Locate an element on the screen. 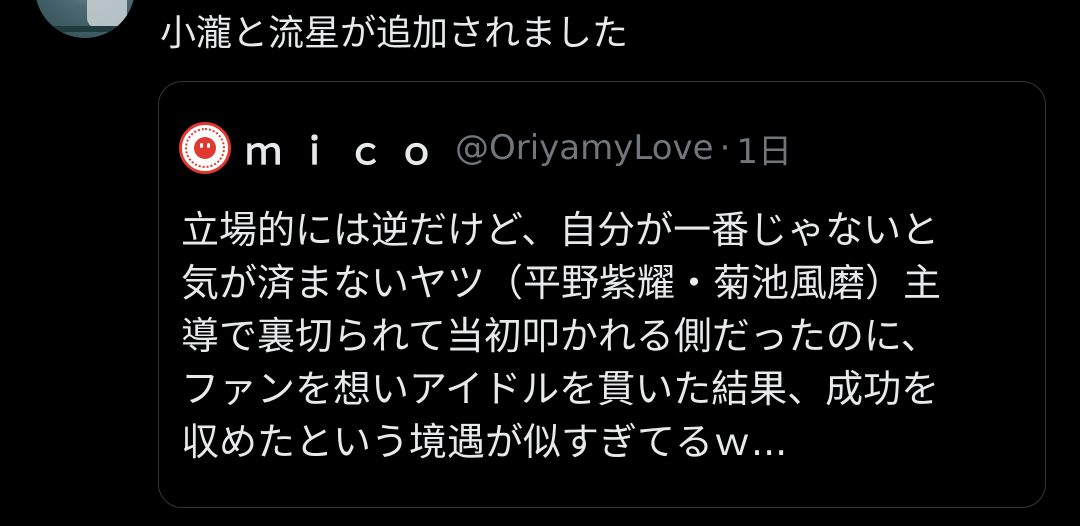 The width and height of the screenshot is (1080, 526). quote-author-name: ｍｉｃｏ is located at coordinates (347, 148).